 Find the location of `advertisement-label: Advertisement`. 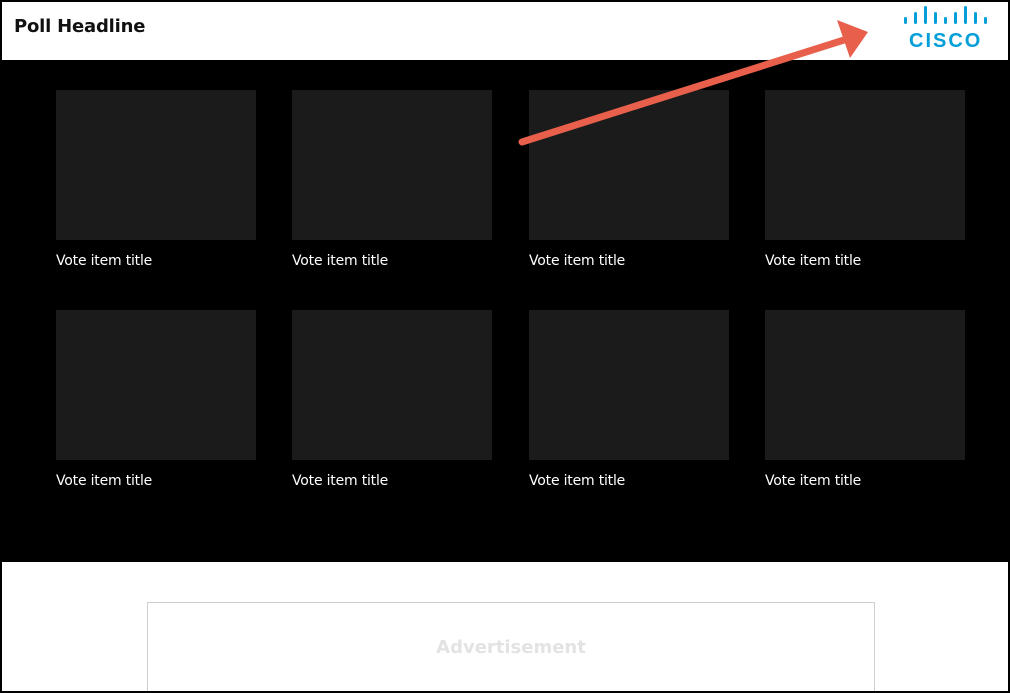

advertisement-label: Advertisement is located at coordinates (511, 647).